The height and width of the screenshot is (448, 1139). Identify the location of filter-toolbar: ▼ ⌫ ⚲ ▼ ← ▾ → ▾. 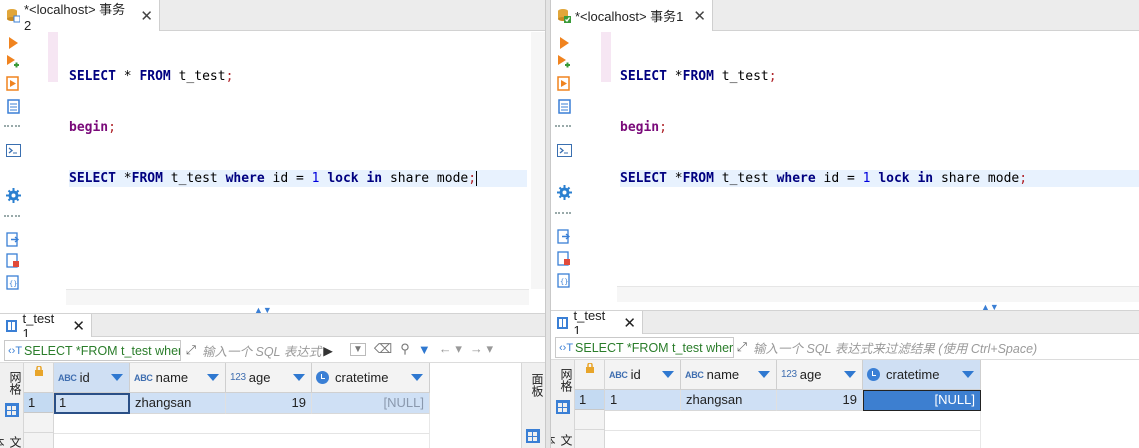
(421, 349).